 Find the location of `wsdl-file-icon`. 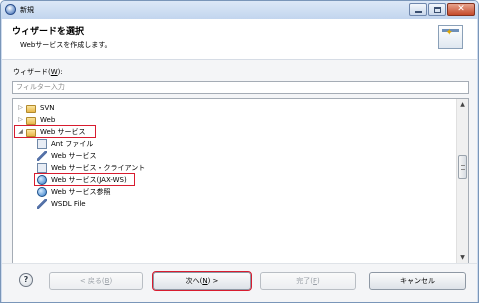

wsdl-file-icon is located at coordinates (42, 204).